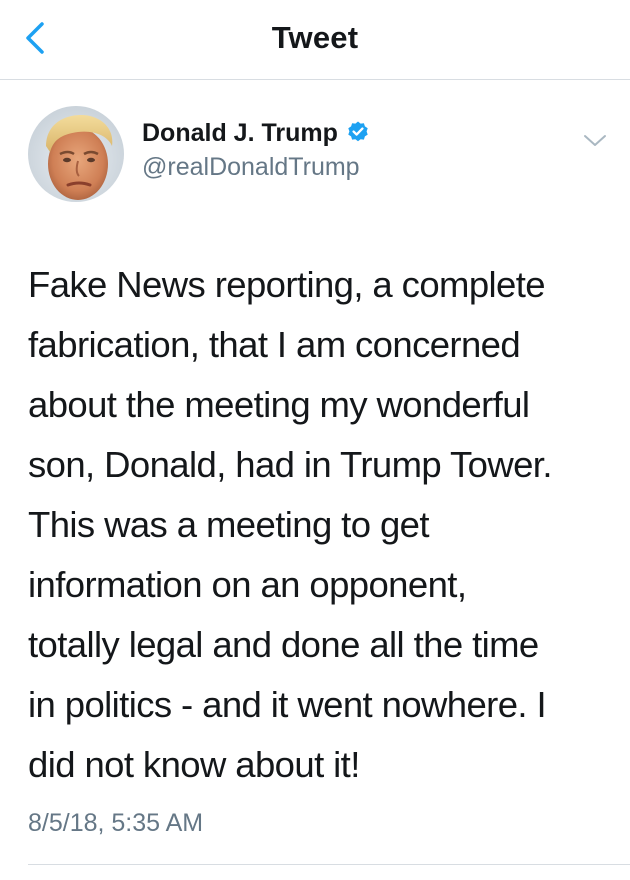 Image resolution: width=630 pixels, height=880 pixels. I want to click on tweet-text-line: son, Donald, had in Trump Tower., so click(290, 464).